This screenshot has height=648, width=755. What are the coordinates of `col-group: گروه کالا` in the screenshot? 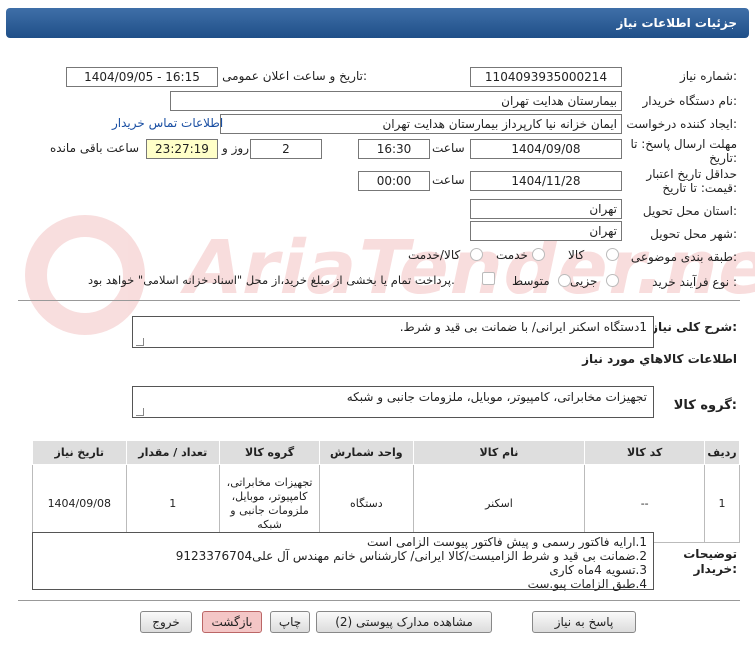 It's located at (270, 452).